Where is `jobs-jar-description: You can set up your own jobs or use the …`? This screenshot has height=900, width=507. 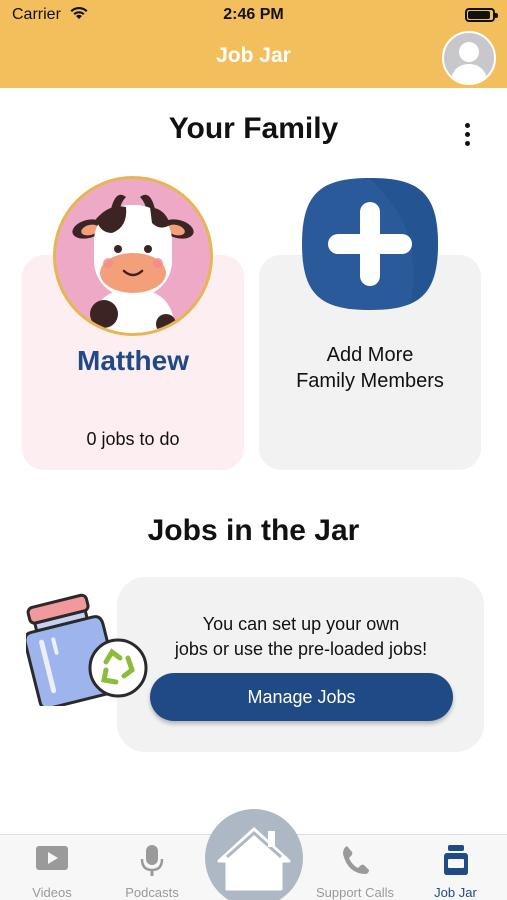 jobs-jar-description: You can set up your own jobs or use the … is located at coordinates (301, 637).